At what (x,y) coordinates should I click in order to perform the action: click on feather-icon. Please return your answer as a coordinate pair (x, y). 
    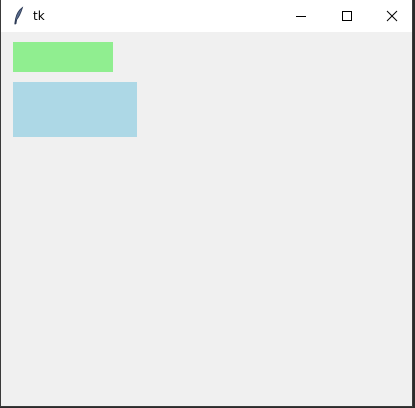
    Looking at the image, I should click on (19, 16).